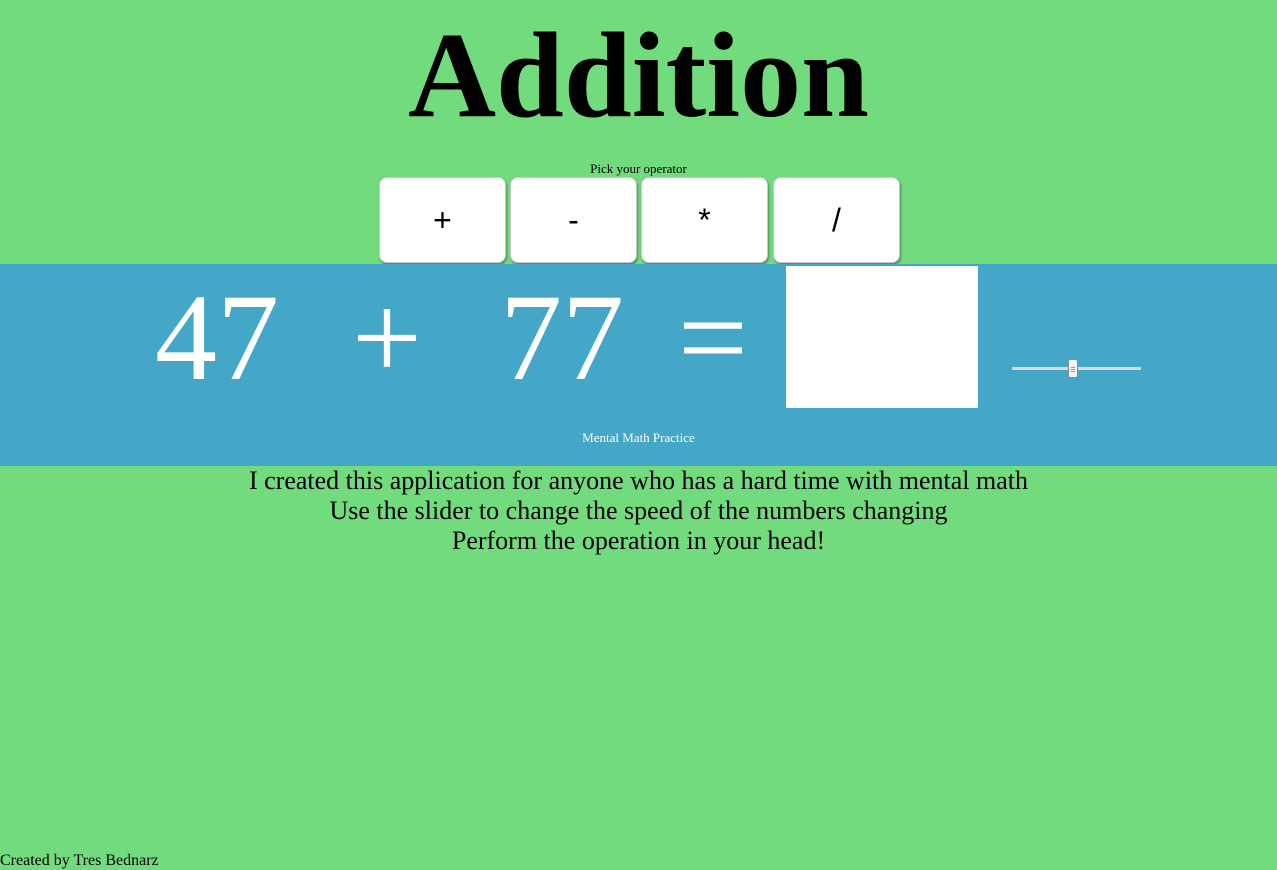 The width and height of the screenshot is (1277, 870). Describe the element at coordinates (217, 337) in the screenshot. I see `first-operand: 47` at that location.